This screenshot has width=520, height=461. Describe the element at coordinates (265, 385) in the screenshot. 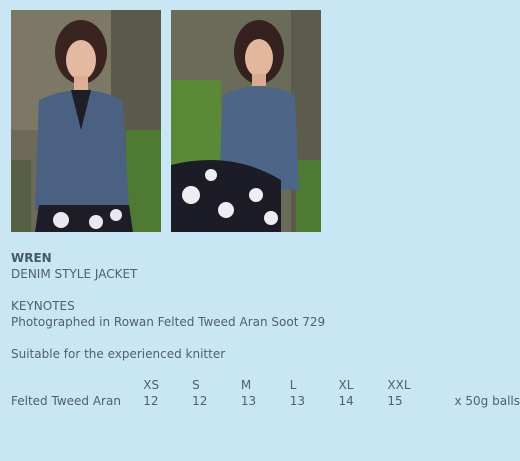

I see `size-header-row: XS S M L XL XXL` at that location.